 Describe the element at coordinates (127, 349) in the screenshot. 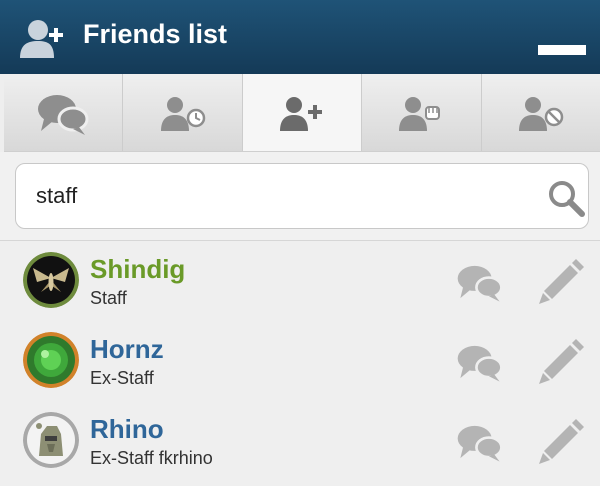

I see `friend-name: Hornz` at that location.